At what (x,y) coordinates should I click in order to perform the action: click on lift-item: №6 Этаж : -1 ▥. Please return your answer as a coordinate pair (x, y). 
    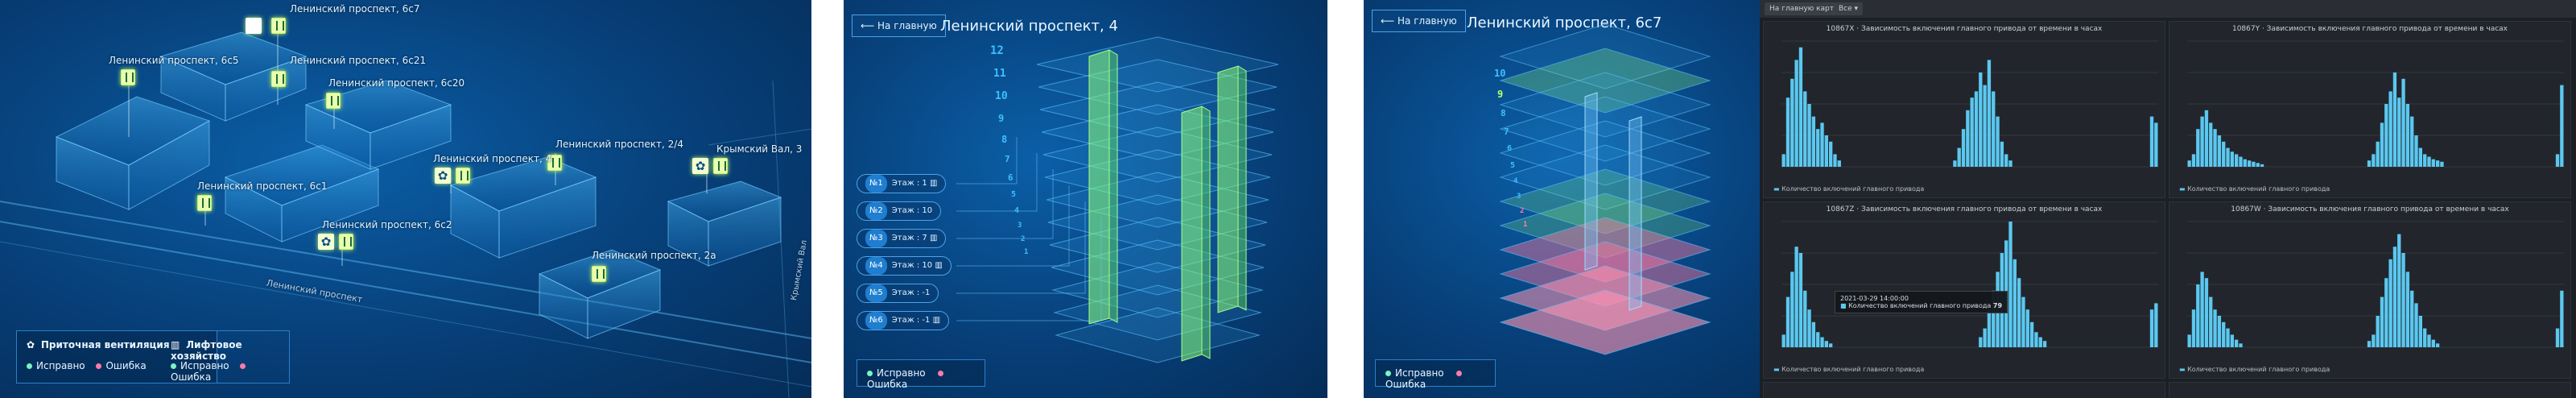
    Looking at the image, I should click on (903, 320).